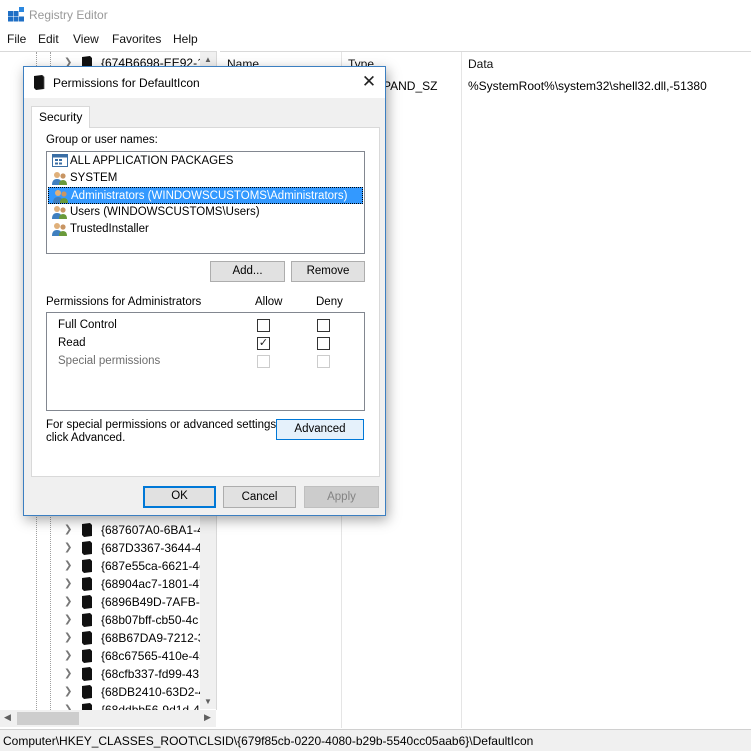 This screenshot has height=751, width=751. I want to click on permission-row: Special permissions, so click(205, 362).